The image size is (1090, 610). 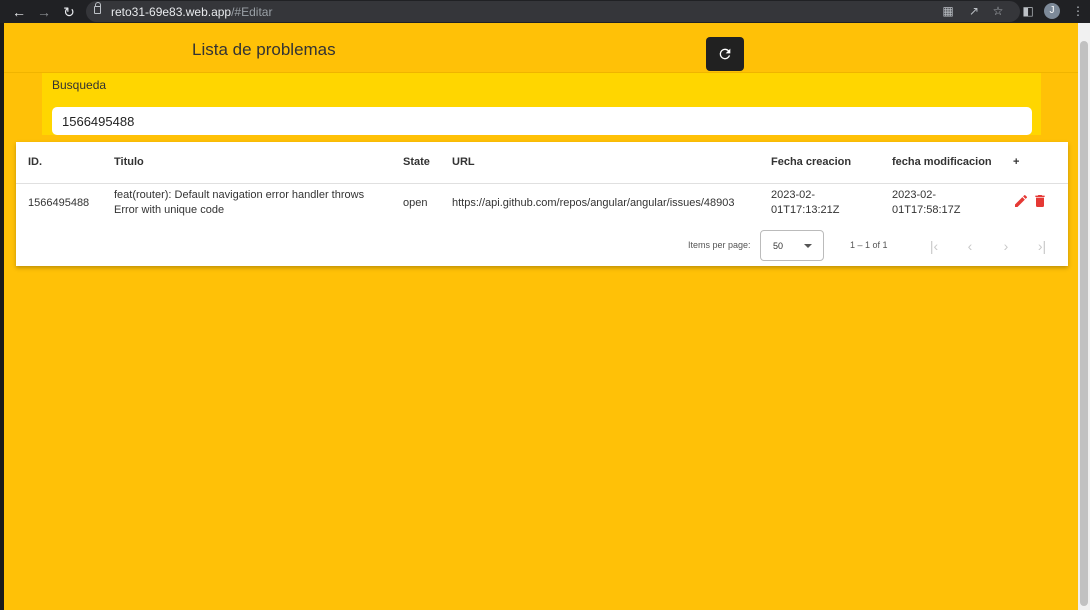 What do you see at coordinates (171, 12) in the screenshot?
I see `url-host: reto31-69e83.web.app` at bounding box center [171, 12].